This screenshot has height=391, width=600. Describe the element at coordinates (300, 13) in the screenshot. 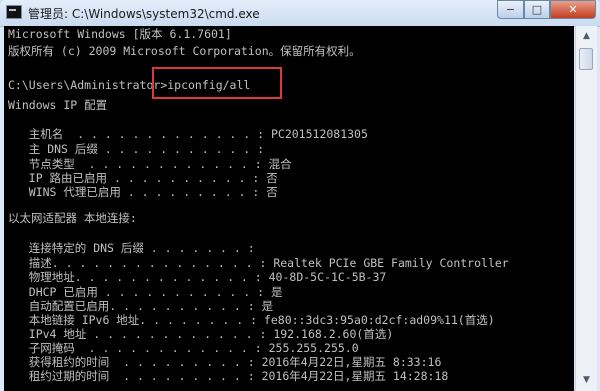

I see `title-bar: 管理员: C:\Windows\system32\cmd.exe − □ ✕` at that location.